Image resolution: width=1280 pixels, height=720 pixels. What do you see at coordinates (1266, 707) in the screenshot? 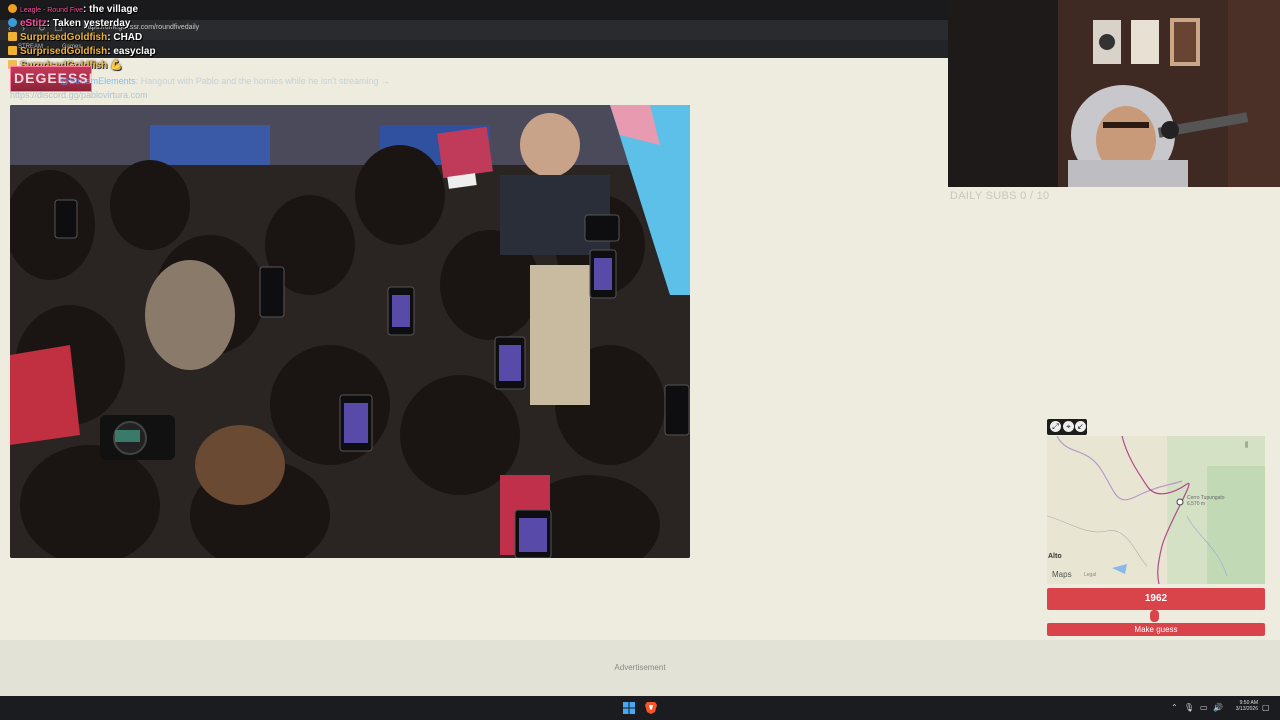
I see `notification-icon: ▢` at bounding box center [1266, 707].